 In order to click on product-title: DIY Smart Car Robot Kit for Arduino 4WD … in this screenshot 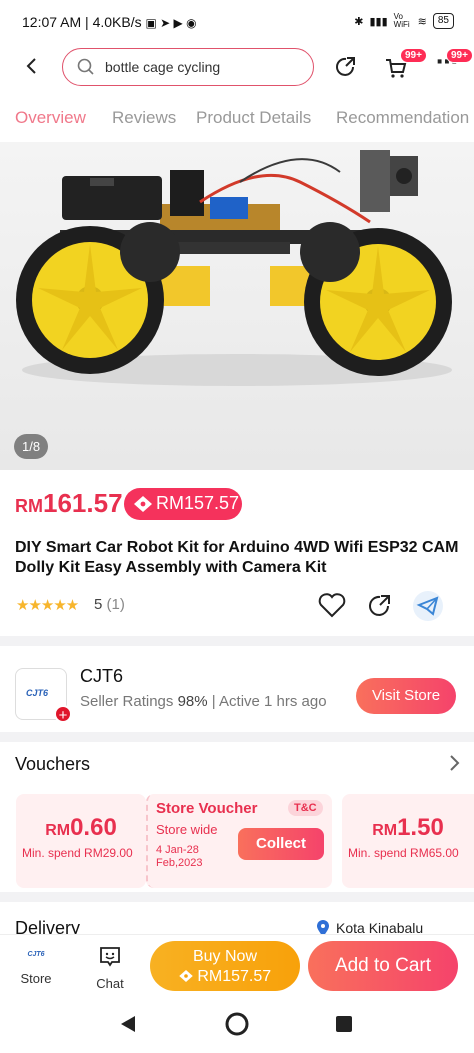, I will do `click(237, 557)`.